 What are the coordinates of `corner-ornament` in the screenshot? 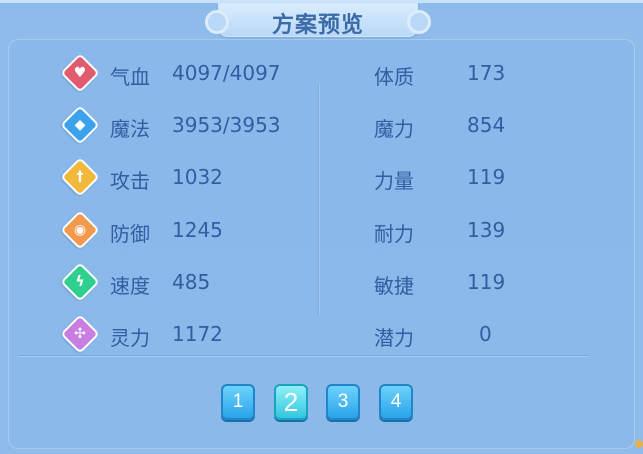 It's located at (639, 444).